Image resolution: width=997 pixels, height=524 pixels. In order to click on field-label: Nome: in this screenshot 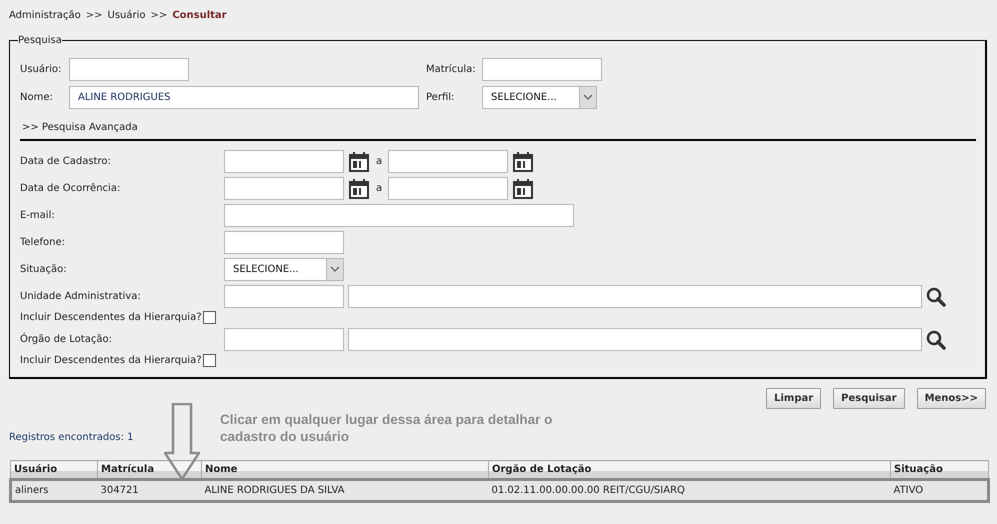, I will do `click(37, 97)`.